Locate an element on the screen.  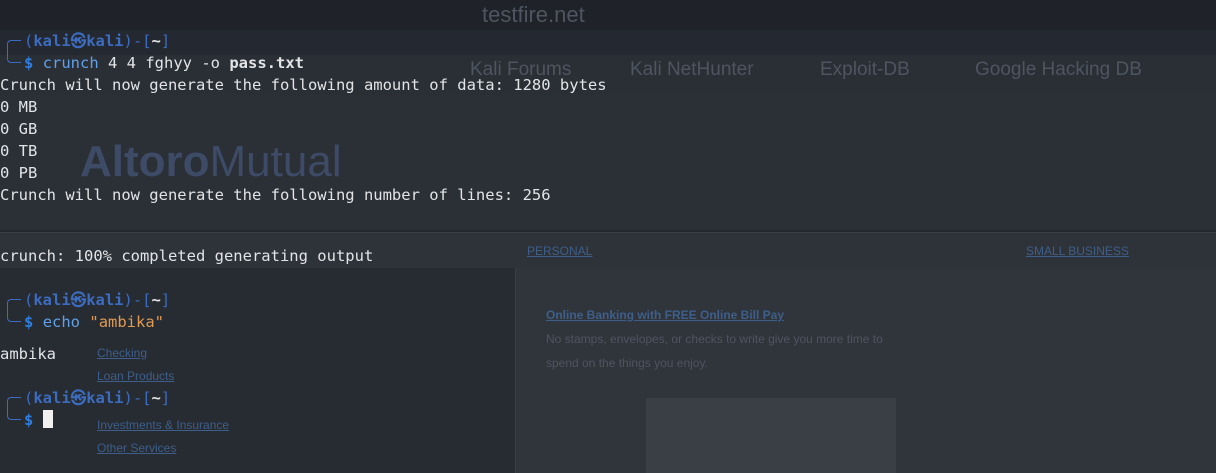
text-cursor is located at coordinates (47, 419).